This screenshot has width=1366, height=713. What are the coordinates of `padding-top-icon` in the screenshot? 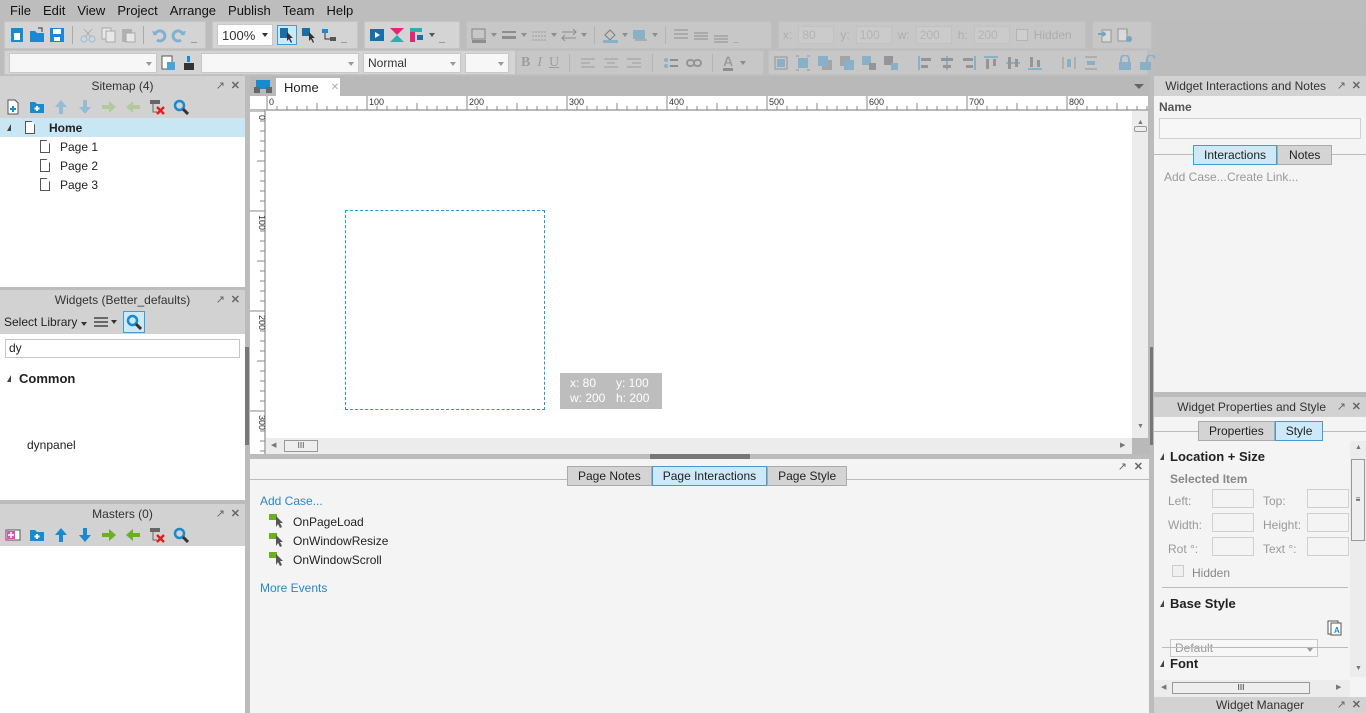 It's located at (681, 35).